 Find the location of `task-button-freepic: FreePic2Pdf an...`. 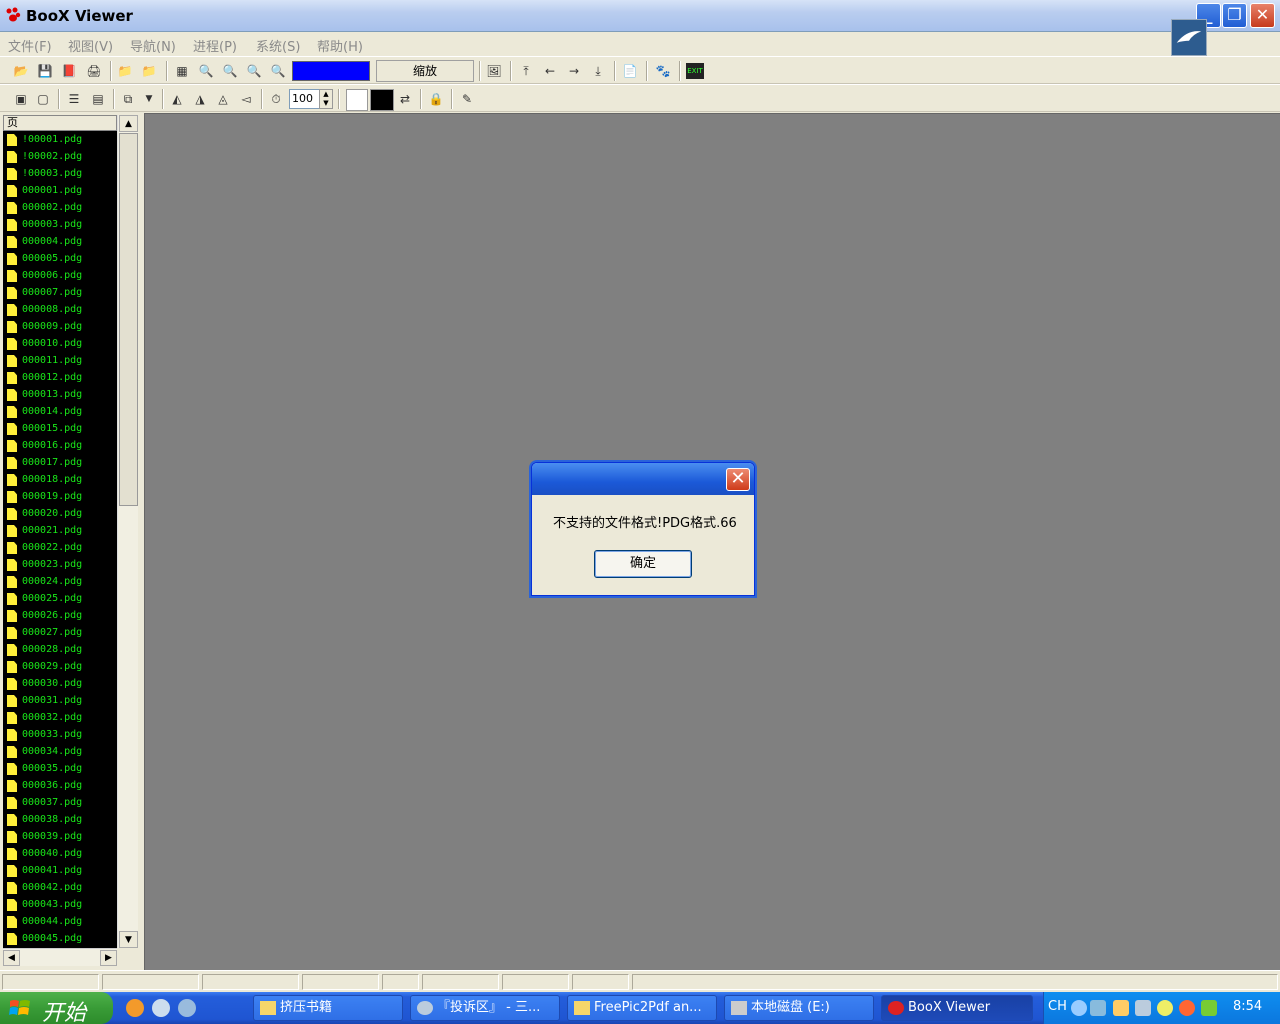

task-button-freepic: FreePic2Pdf an... is located at coordinates (642, 1008).